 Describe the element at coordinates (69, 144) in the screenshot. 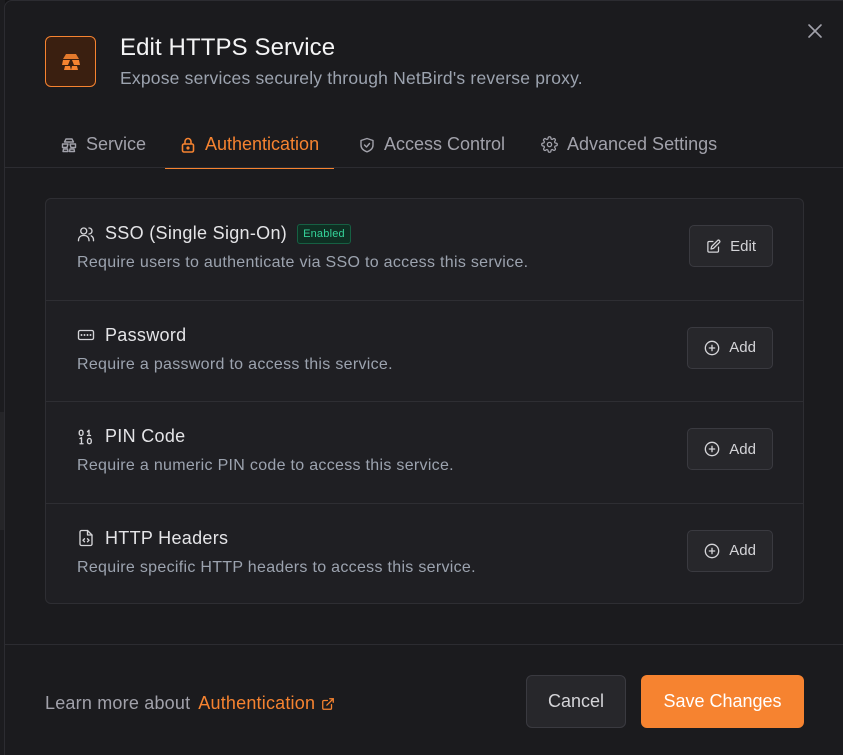

I see `service-icon` at that location.